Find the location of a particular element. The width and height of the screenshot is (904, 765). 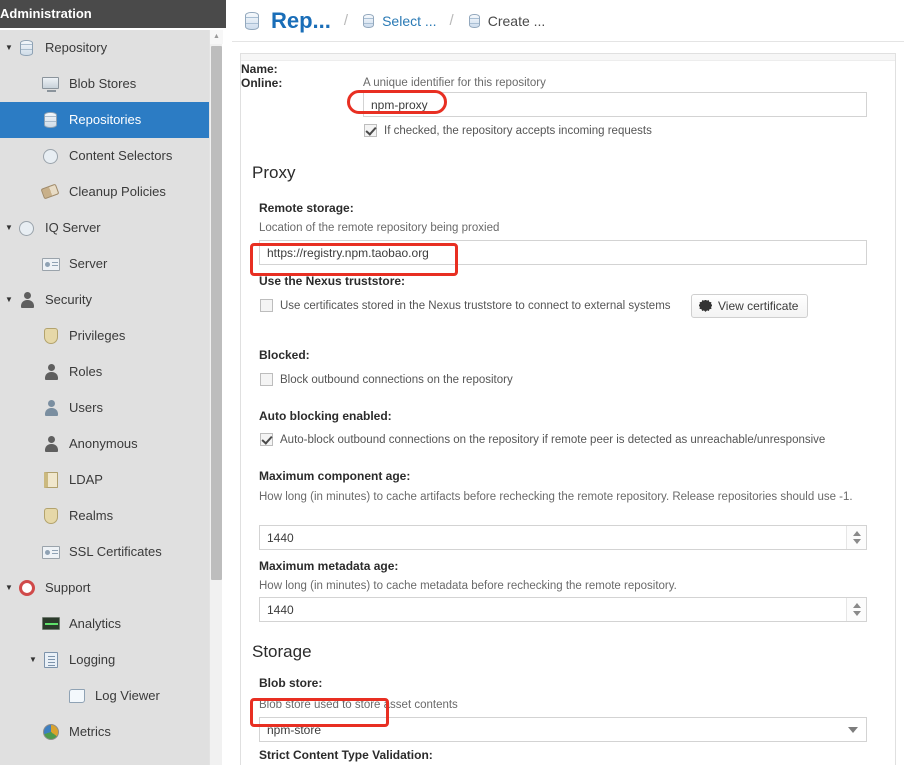

view-certificate-button: View certificate is located at coordinates (750, 306).